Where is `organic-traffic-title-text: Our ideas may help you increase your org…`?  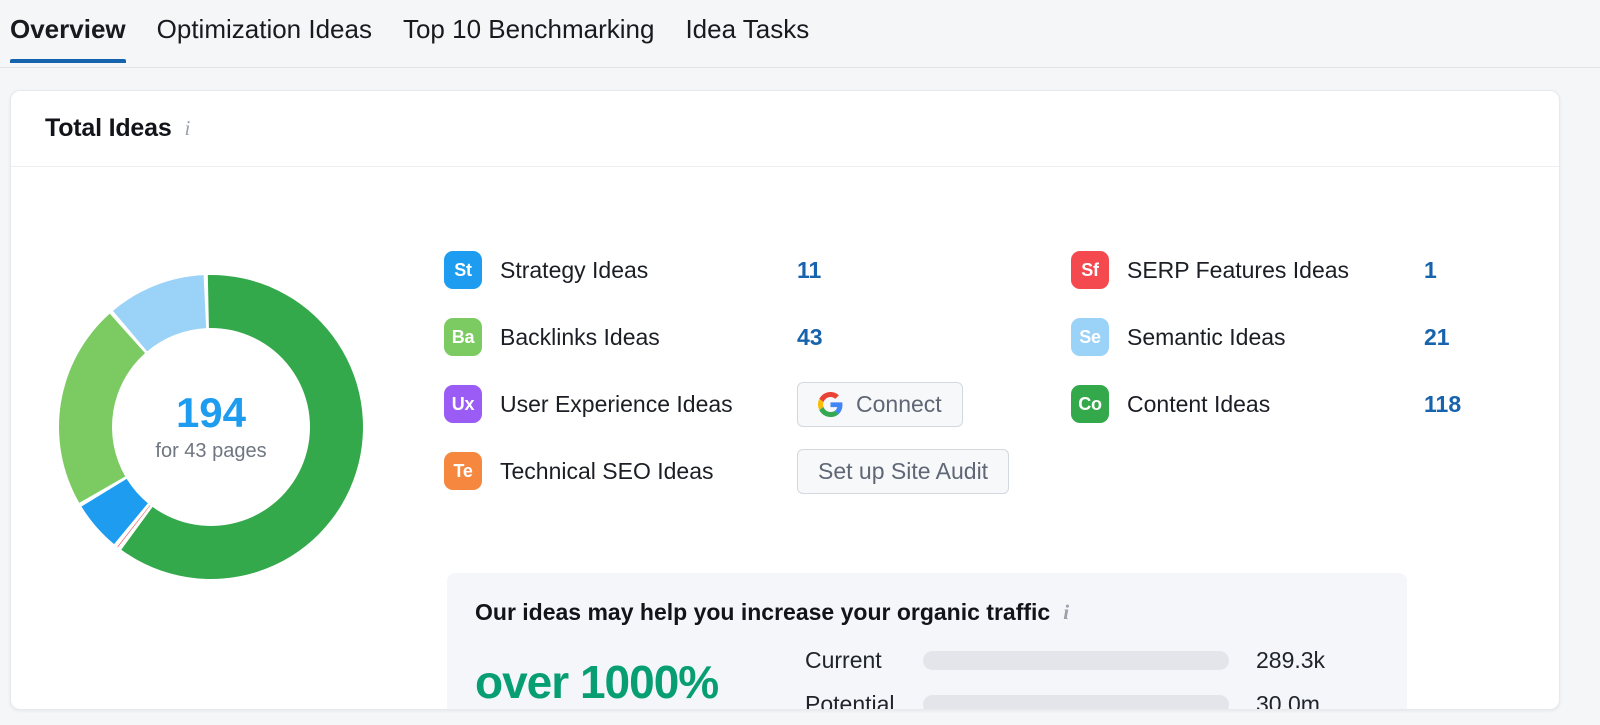 organic-traffic-title-text: Our ideas may help you increase your org… is located at coordinates (763, 612).